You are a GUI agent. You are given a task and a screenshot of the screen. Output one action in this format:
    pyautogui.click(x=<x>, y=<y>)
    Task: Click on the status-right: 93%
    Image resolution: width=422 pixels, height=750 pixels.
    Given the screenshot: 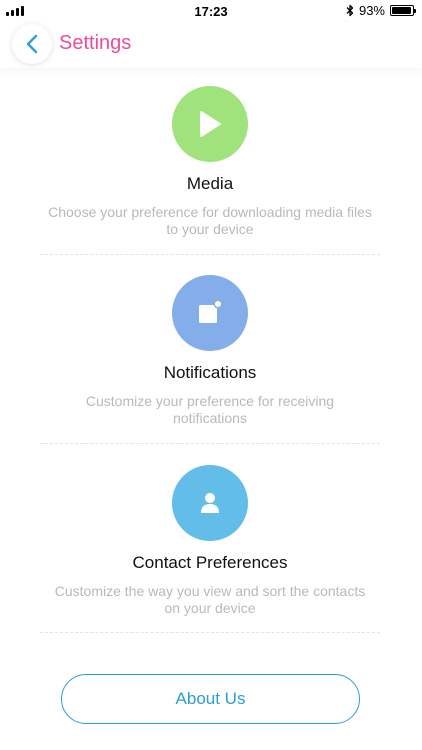 What is the action you would take?
    pyautogui.click(x=381, y=10)
    